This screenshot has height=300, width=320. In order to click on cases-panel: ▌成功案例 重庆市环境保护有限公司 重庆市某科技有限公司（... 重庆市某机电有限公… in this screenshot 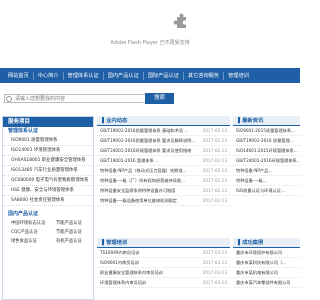, I will do `click(266, 269)`.